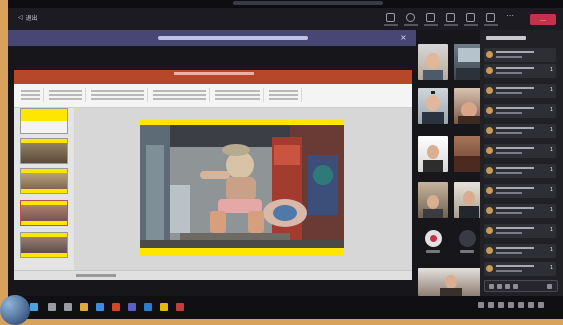 Image resolution: width=563 pixels, height=325 pixels. I want to click on chat-header, so click(506, 38).